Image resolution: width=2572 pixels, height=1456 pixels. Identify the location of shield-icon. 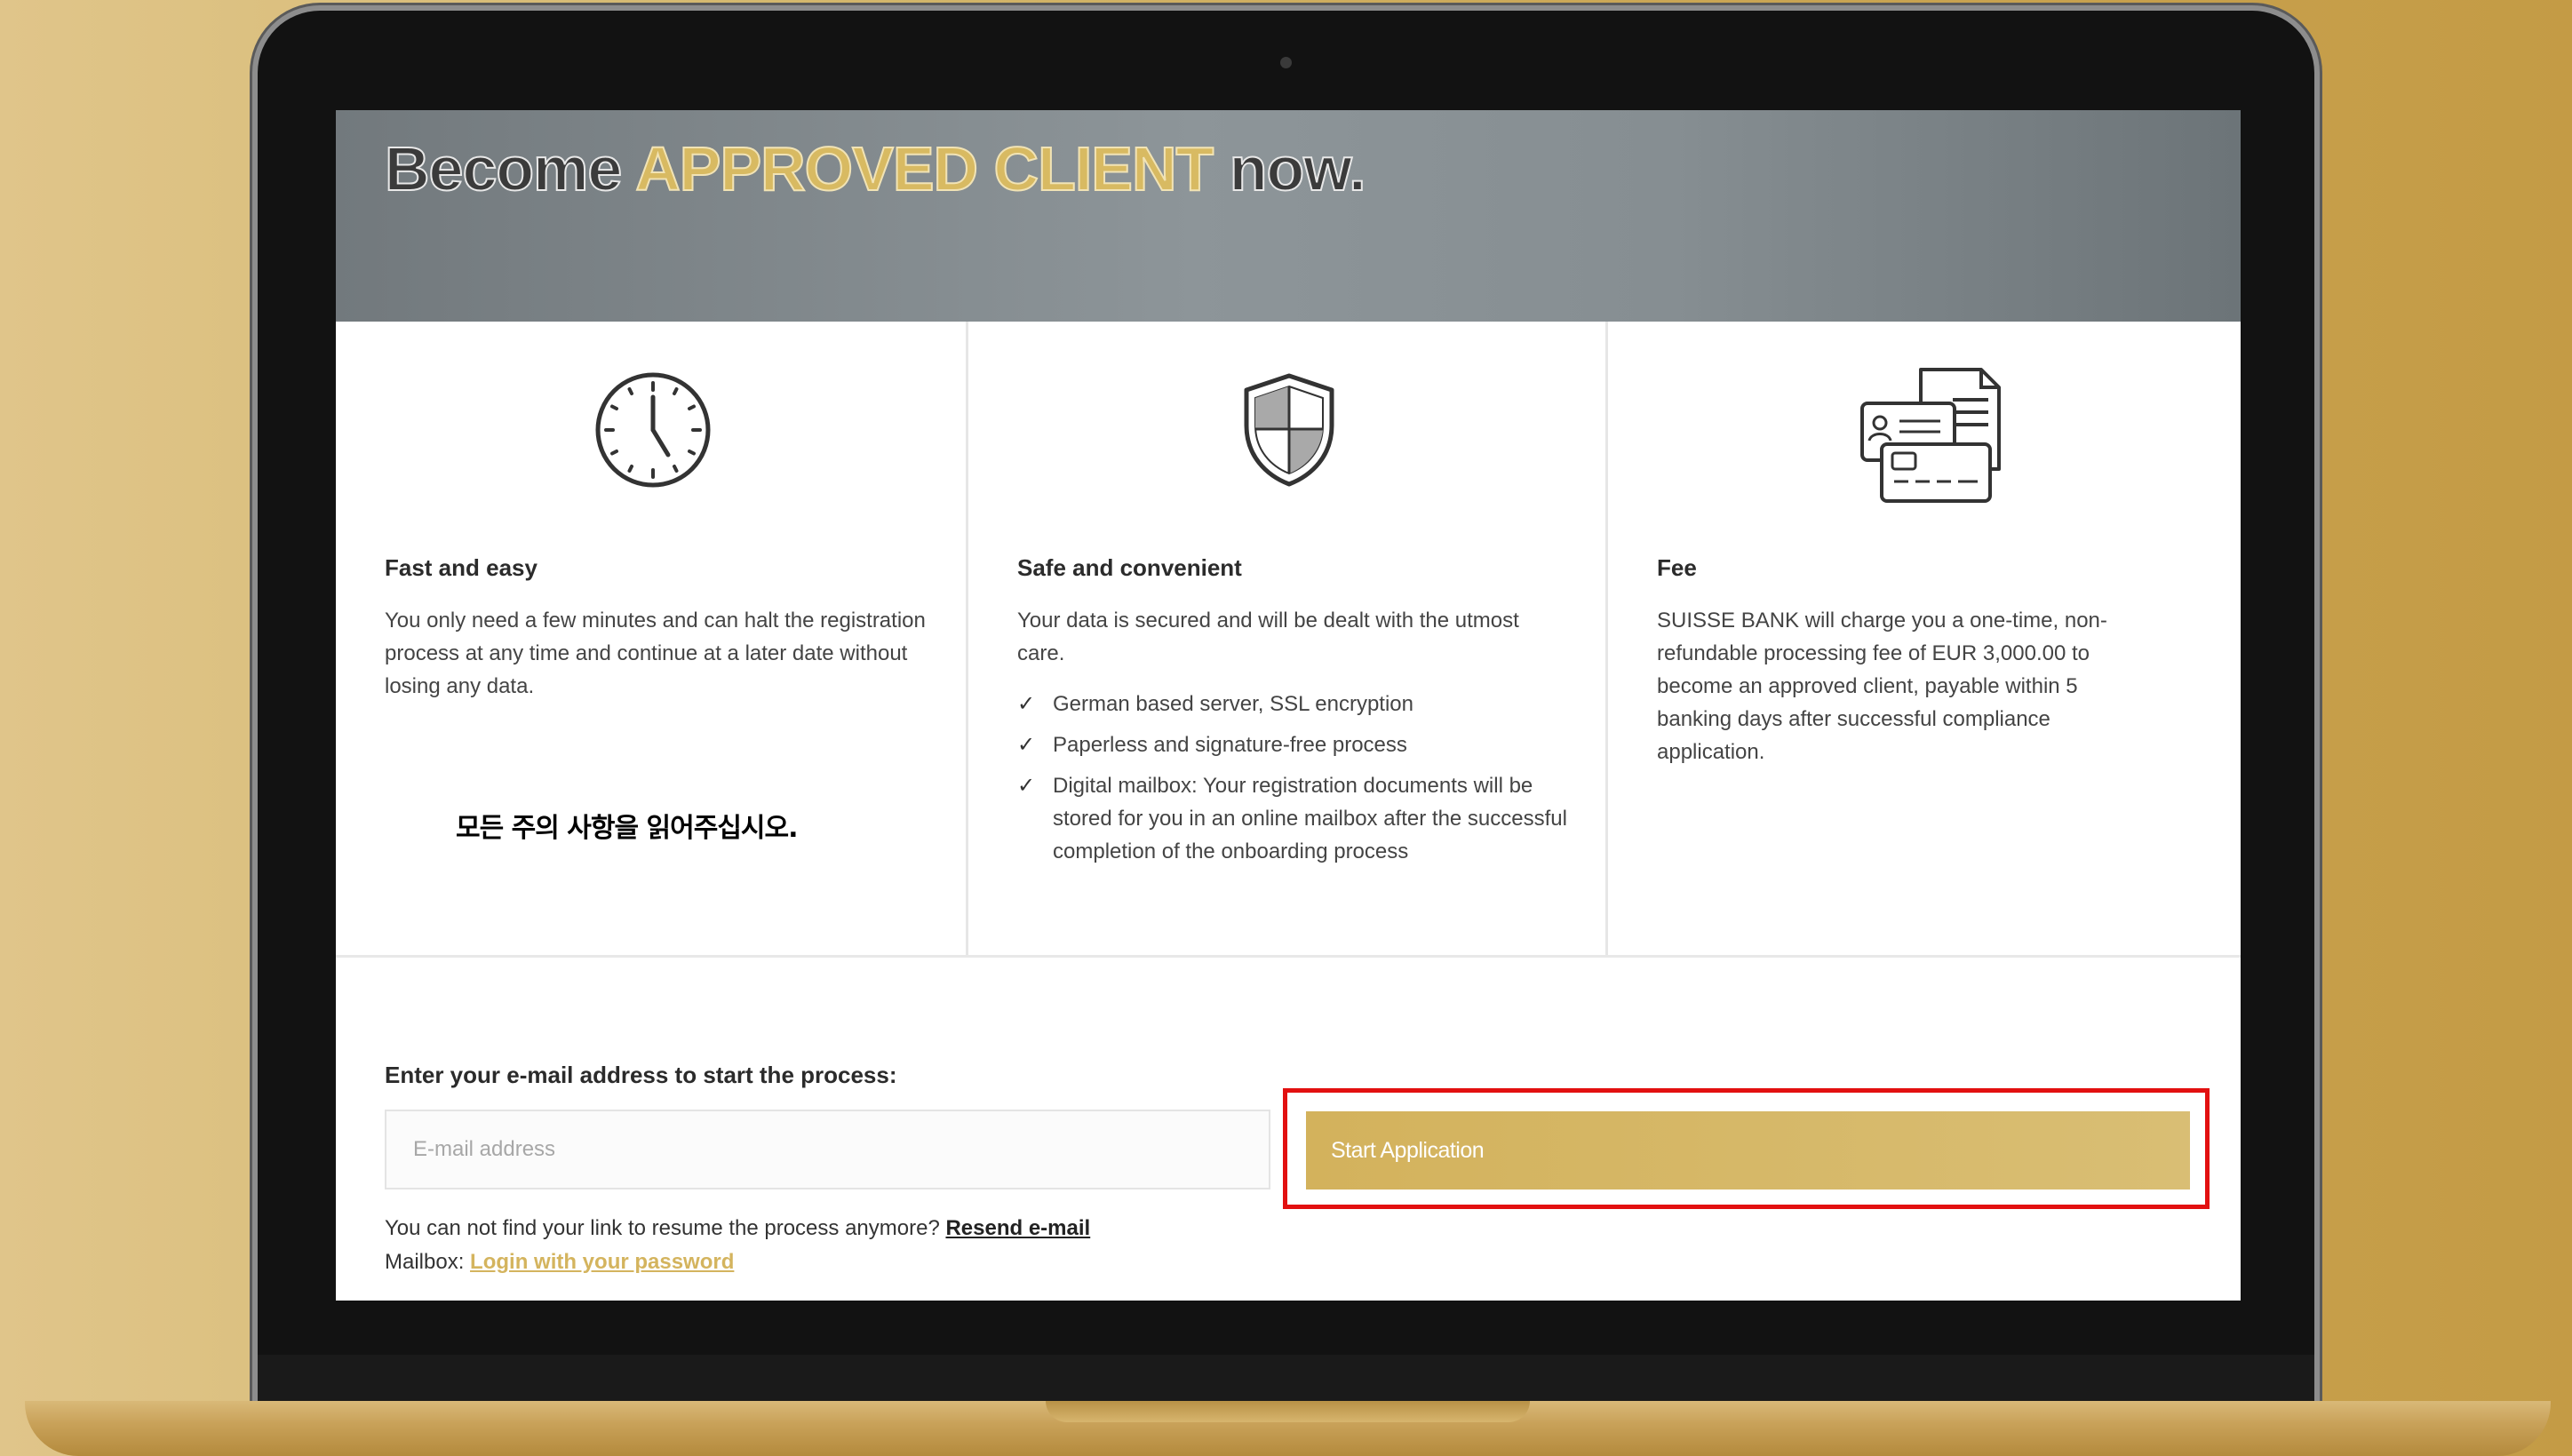
(1289, 432).